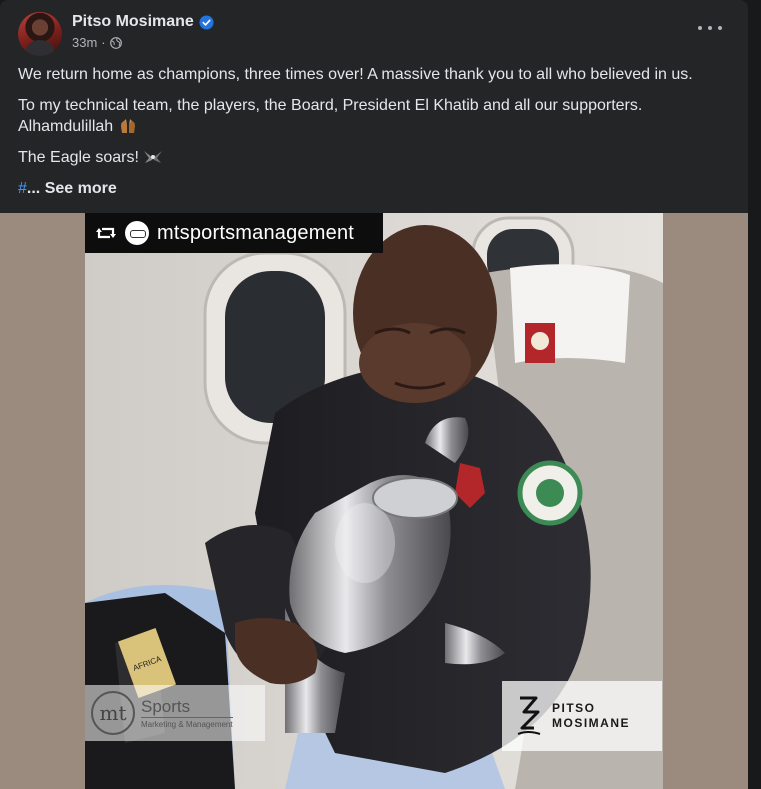 The width and height of the screenshot is (761, 789). Describe the element at coordinates (143, 31) in the screenshot. I see `author-meta: Pitso Mosimane 33m ·` at that location.